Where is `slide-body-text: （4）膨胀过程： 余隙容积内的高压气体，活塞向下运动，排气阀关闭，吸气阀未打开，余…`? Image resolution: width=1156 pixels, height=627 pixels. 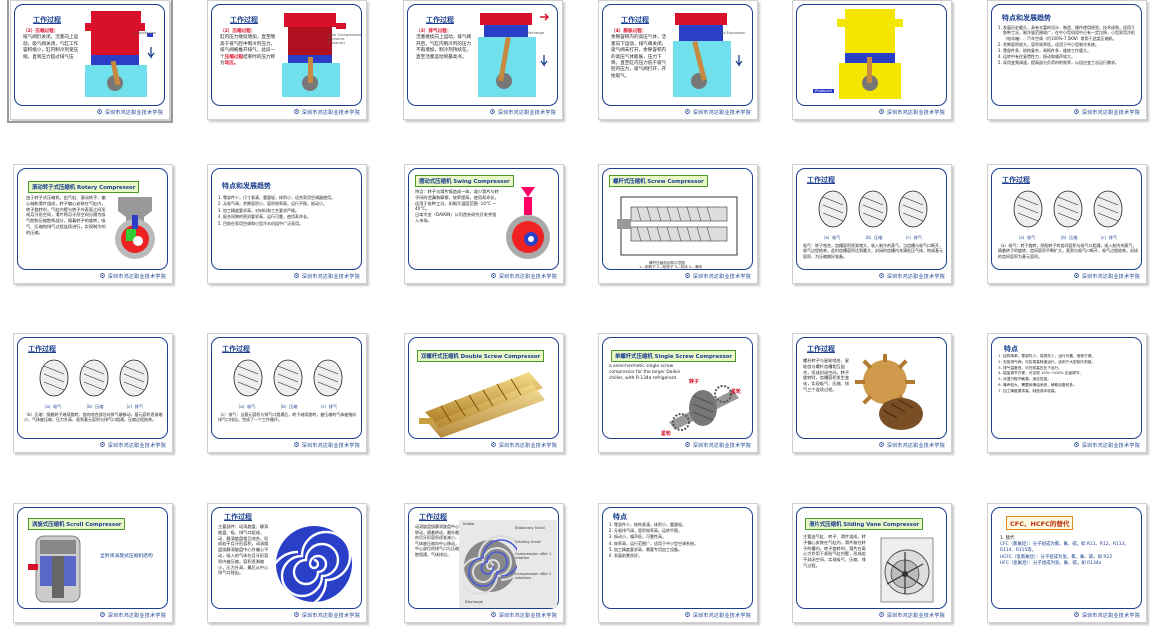
slide-body-text: （4）膨胀过程： 余隙容积内的高压气体，活塞向下运动，排气阀关闭，吸气阀未打开，余… is located at coordinates (639, 54).